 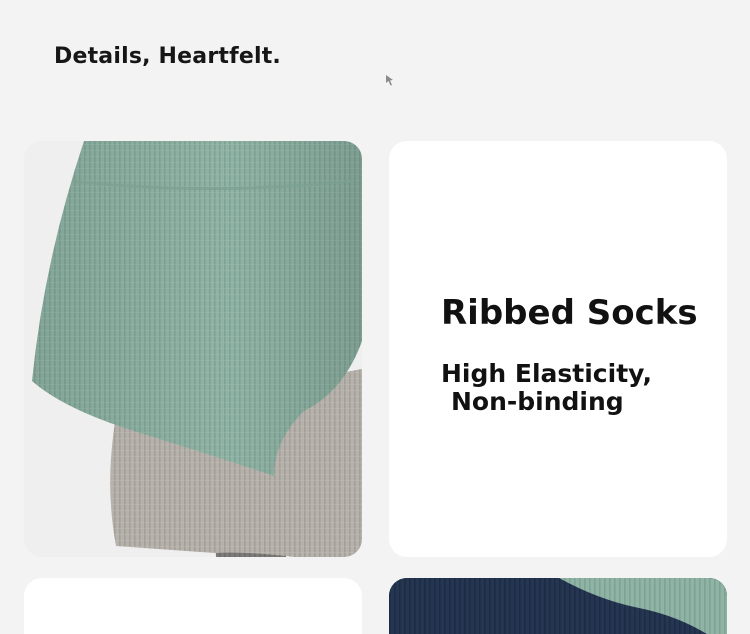 I want to click on section-title: Details, Heartfelt., so click(x=167, y=56).